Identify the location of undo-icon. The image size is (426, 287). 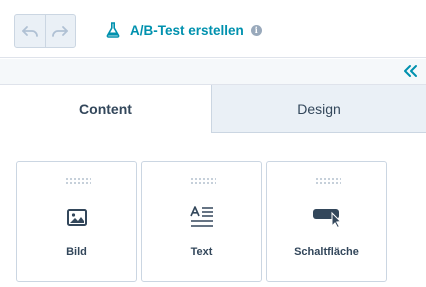
(30, 31).